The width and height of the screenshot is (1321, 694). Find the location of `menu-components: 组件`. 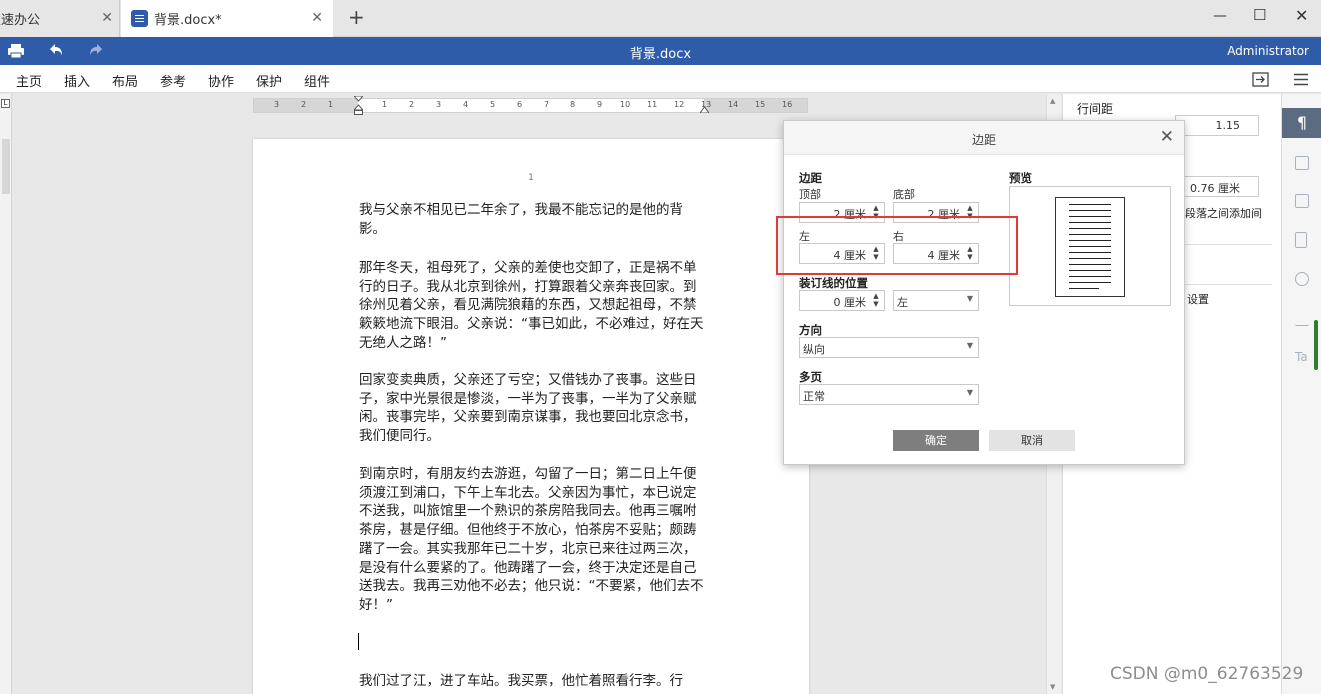

menu-components: 组件 is located at coordinates (317, 80).